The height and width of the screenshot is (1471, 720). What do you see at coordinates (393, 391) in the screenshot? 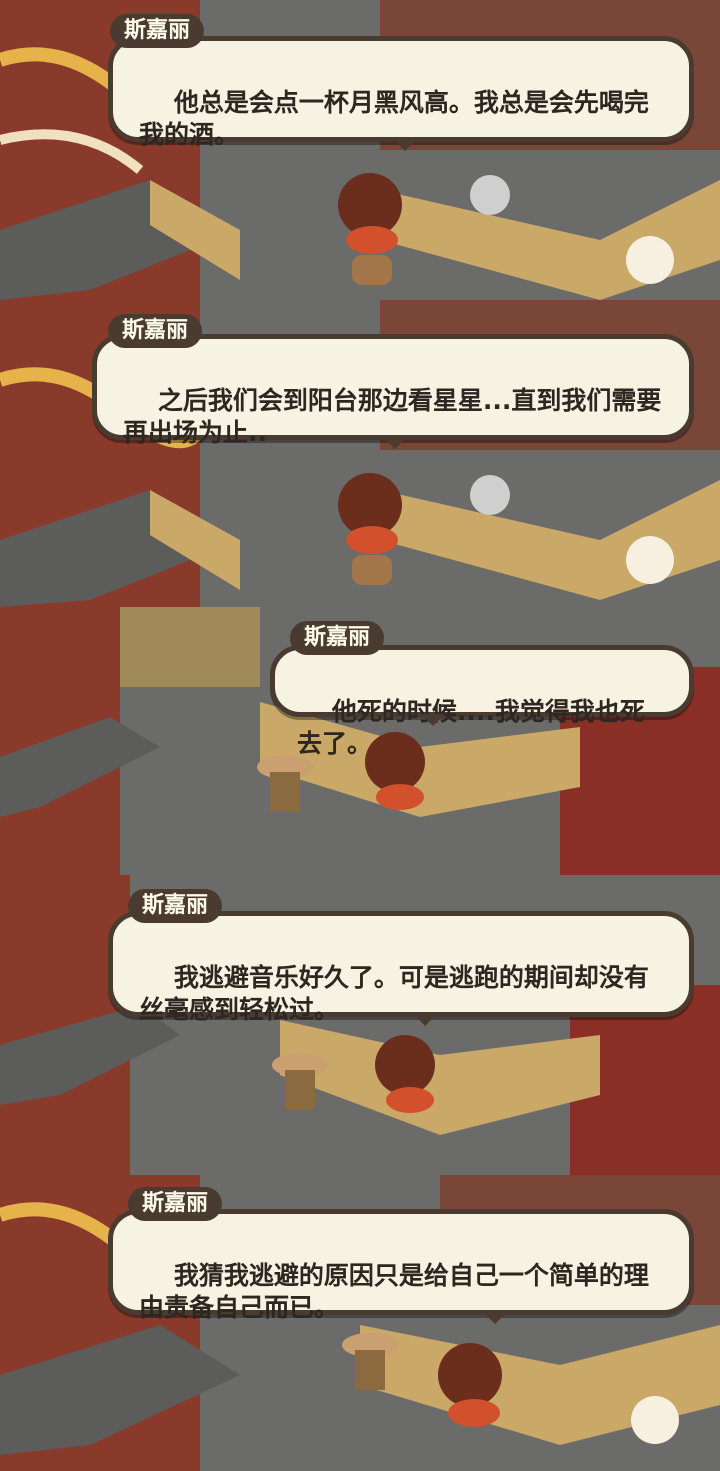
I see `dialogue-bubble: 之后我们会到阳台那边看星星...直到我们需要再出场为止..` at bounding box center [393, 391].